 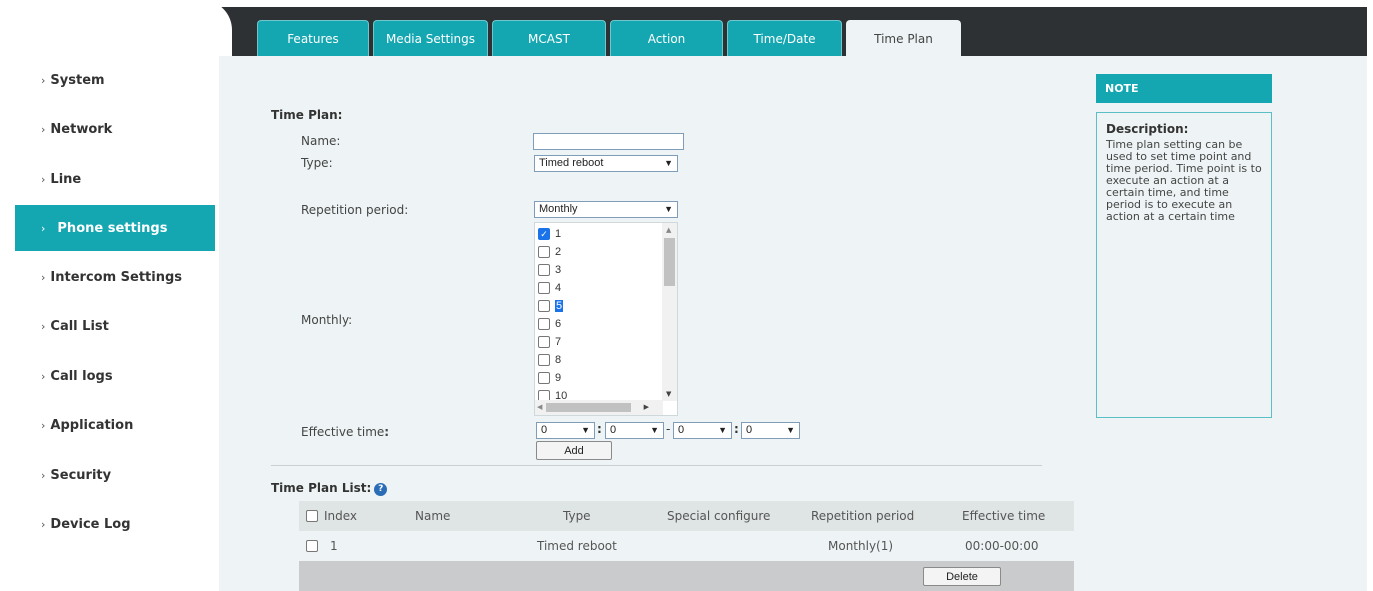 What do you see at coordinates (115, 129) in the screenshot?
I see `sidebar-item-network: › Network` at bounding box center [115, 129].